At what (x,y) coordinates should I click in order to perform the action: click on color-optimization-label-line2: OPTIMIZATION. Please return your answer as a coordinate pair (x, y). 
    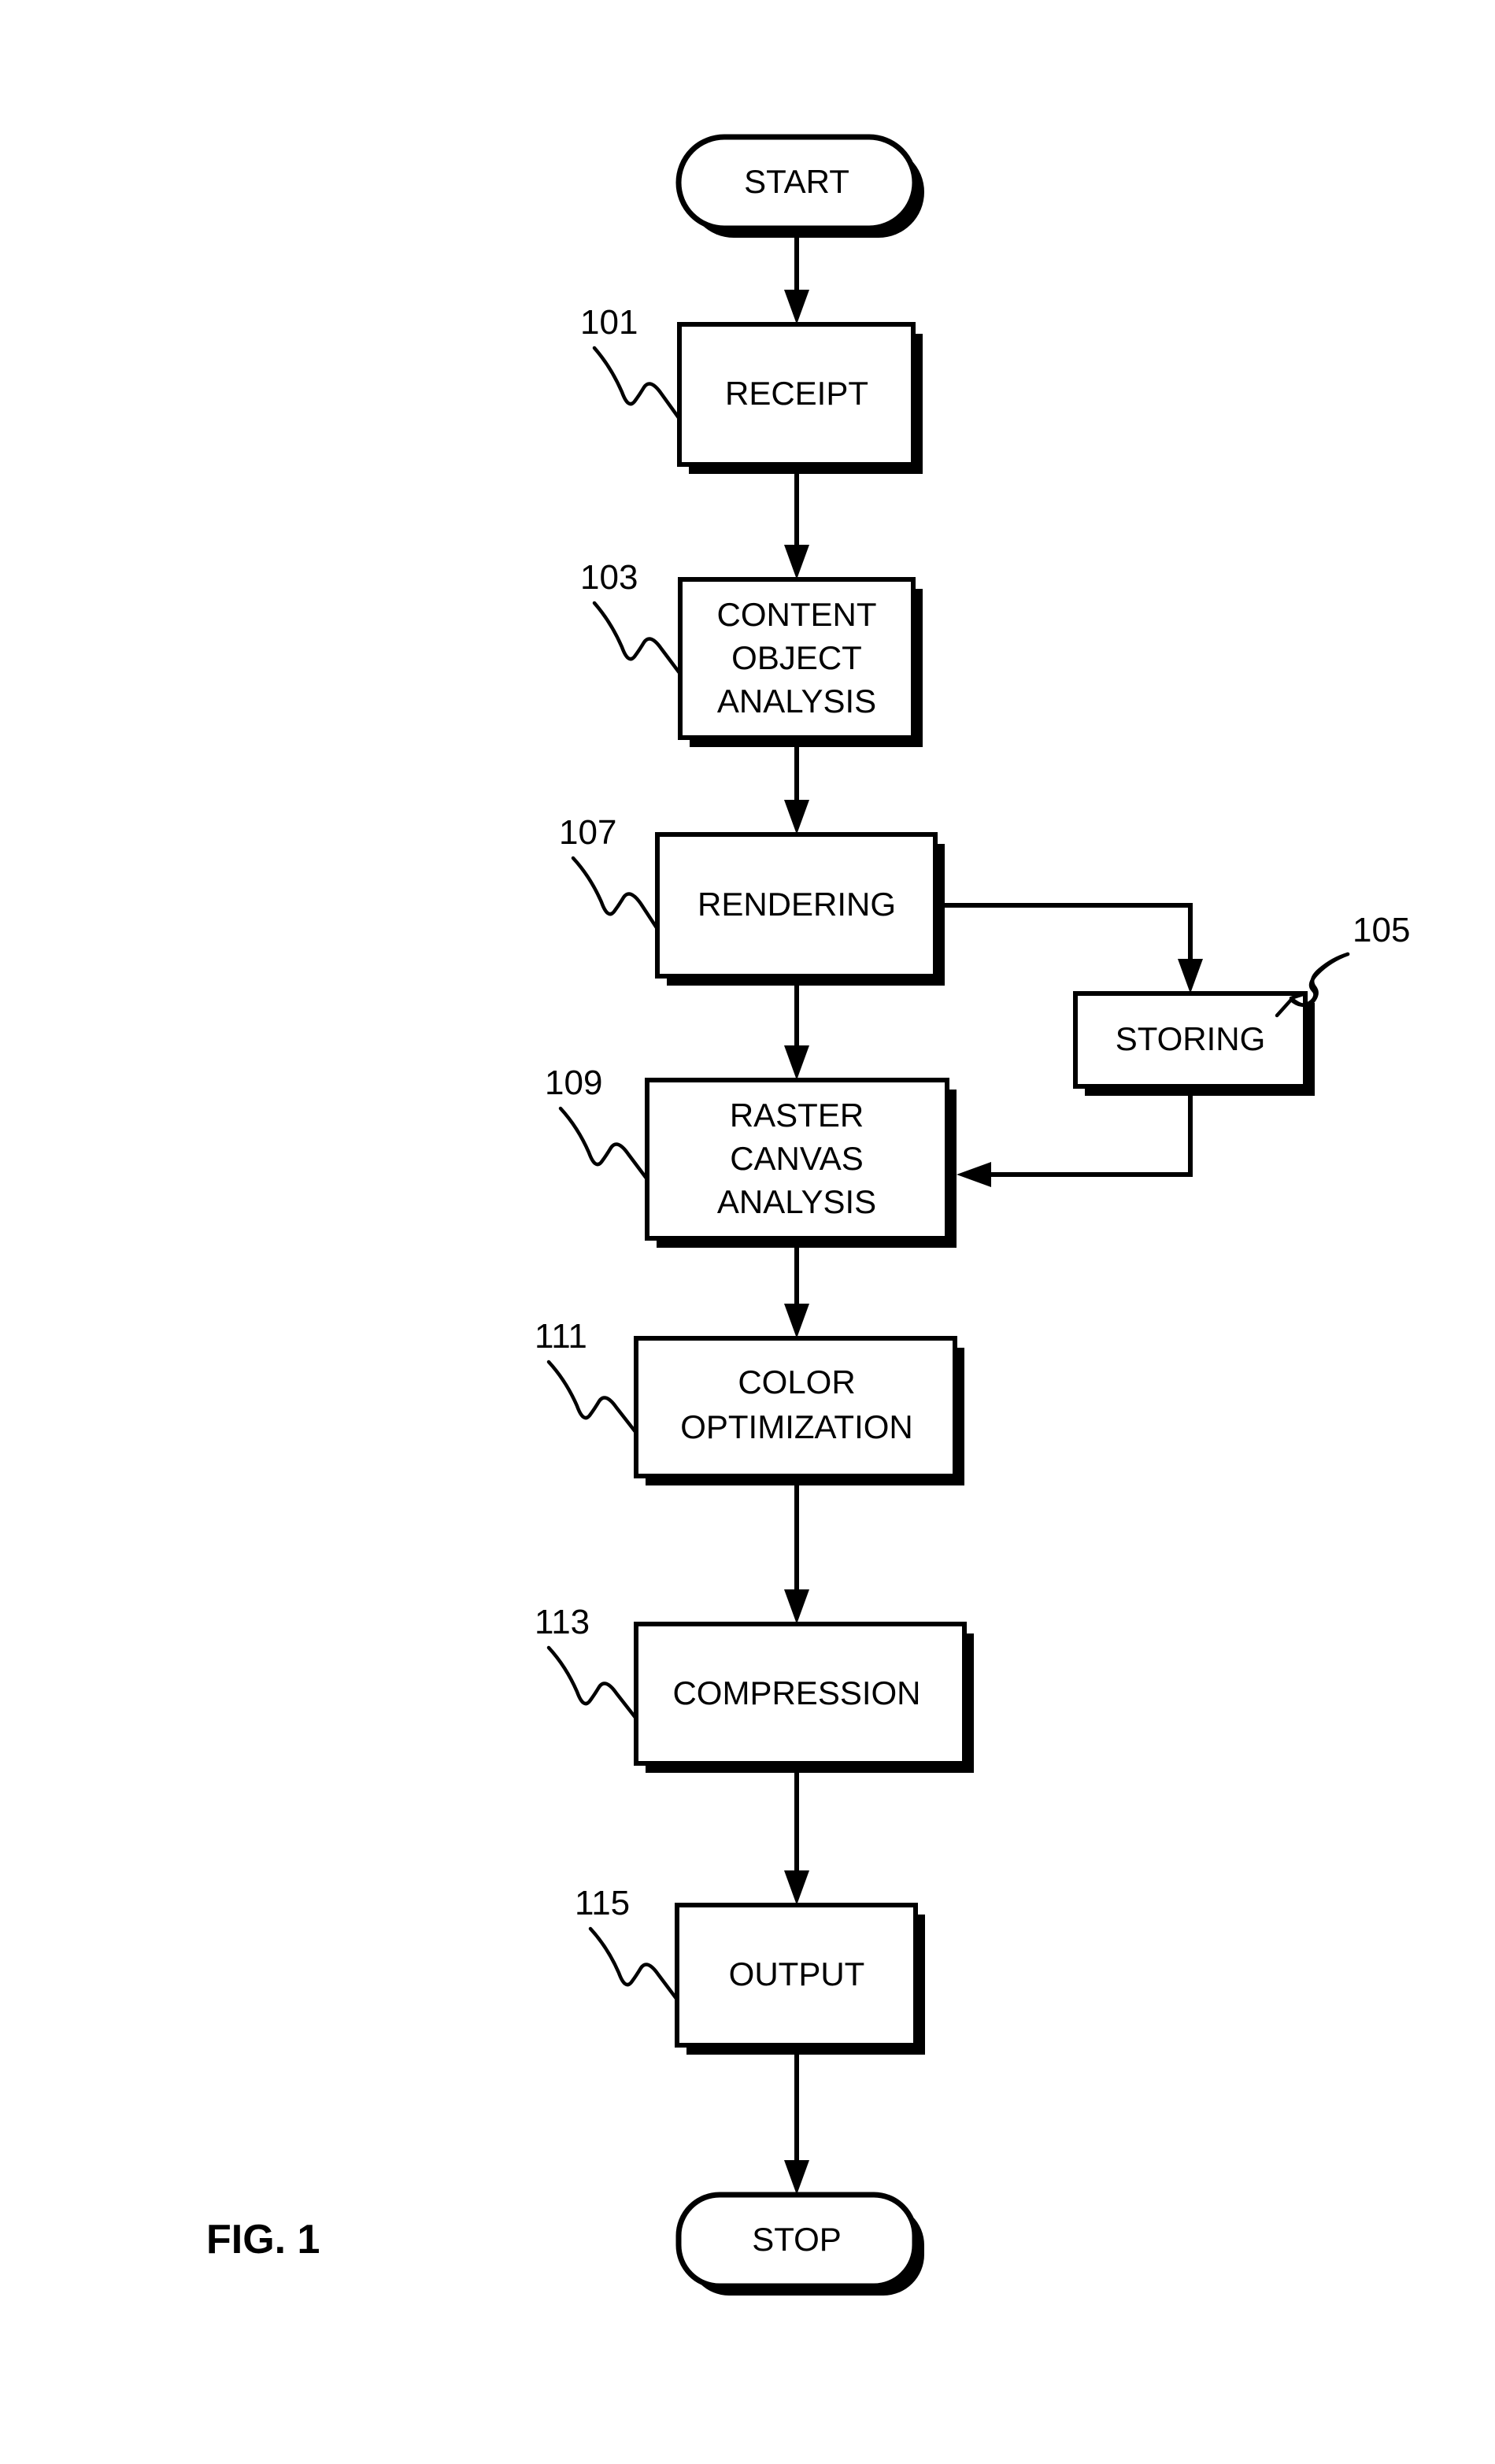
    Looking at the image, I should click on (796, 1427).